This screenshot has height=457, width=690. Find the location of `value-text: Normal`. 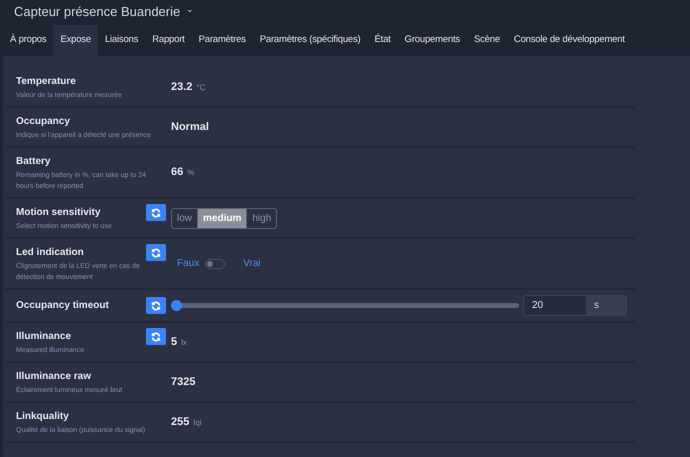

value-text: Normal is located at coordinates (190, 127).